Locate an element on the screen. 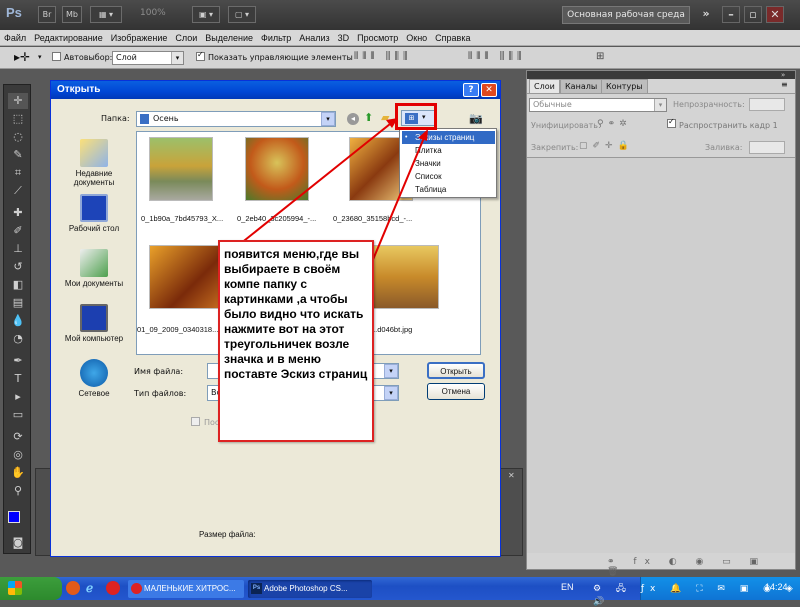 The image size is (800, 607). language-indicator: EN is located at coordinates (567, 587).